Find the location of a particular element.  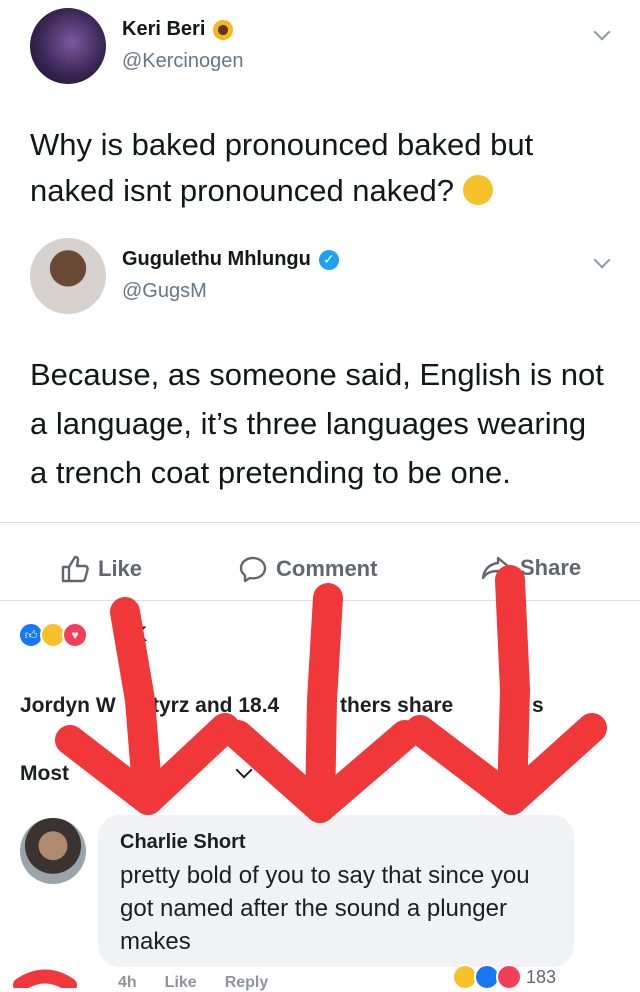

like-button: Like is located at coordinates (101, 569).